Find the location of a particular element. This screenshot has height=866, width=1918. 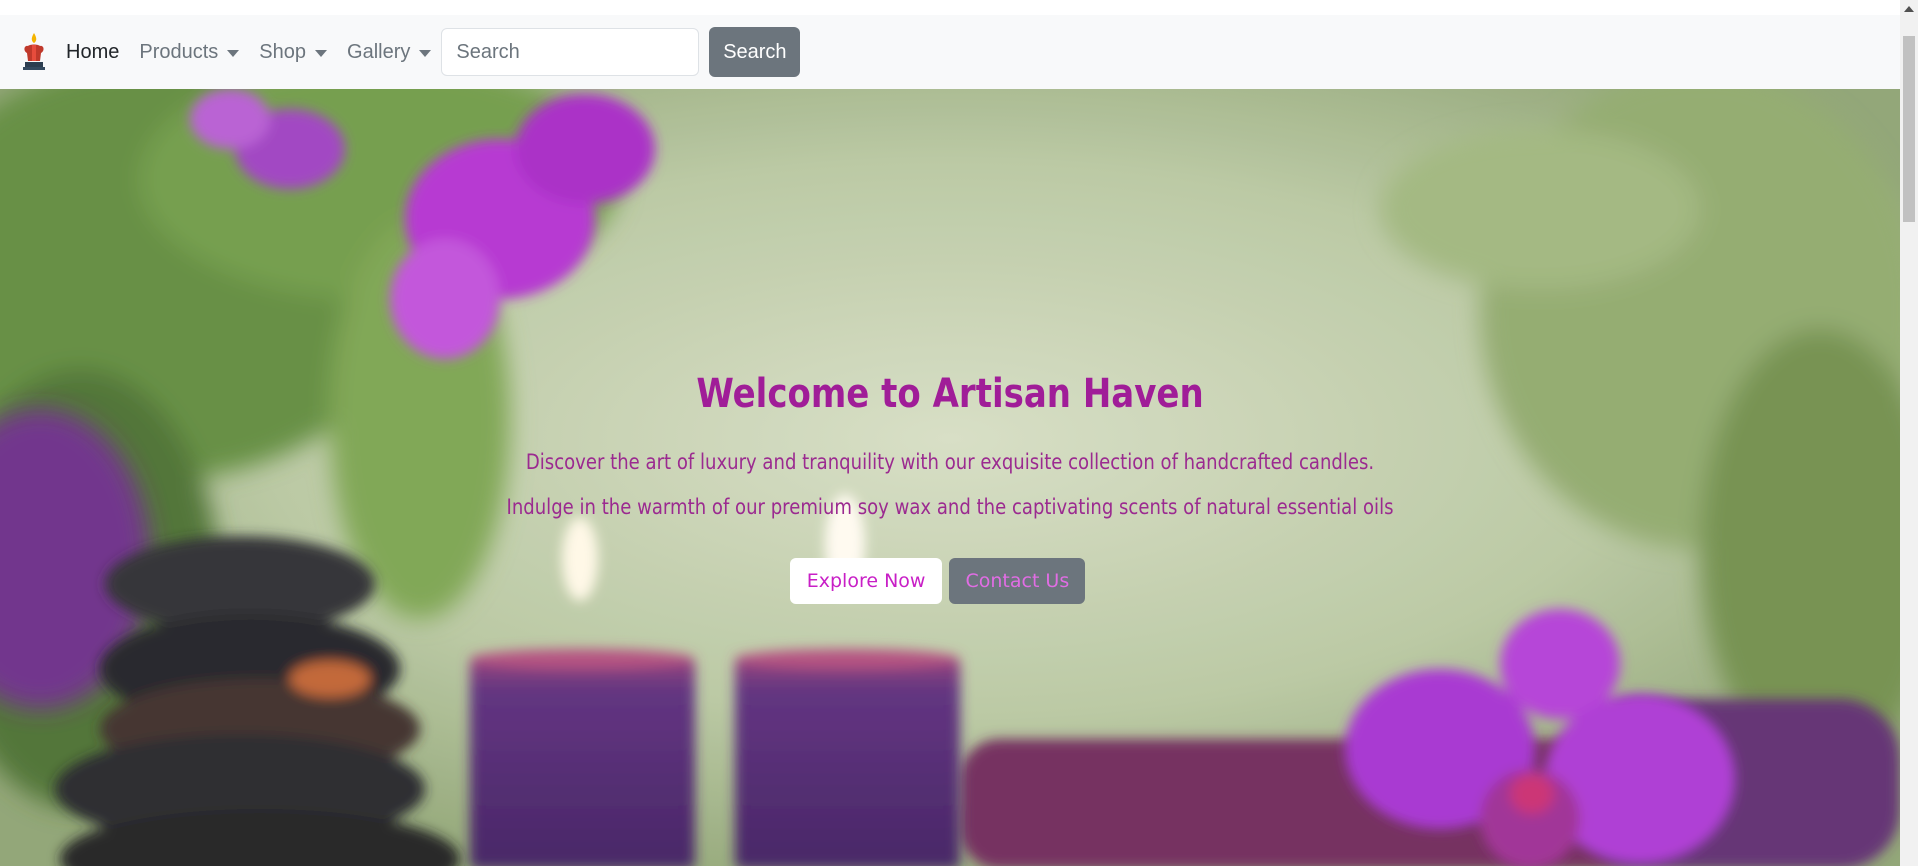

hero-buttons: Explore Now Contact Us is located at coordinates (950, 581).